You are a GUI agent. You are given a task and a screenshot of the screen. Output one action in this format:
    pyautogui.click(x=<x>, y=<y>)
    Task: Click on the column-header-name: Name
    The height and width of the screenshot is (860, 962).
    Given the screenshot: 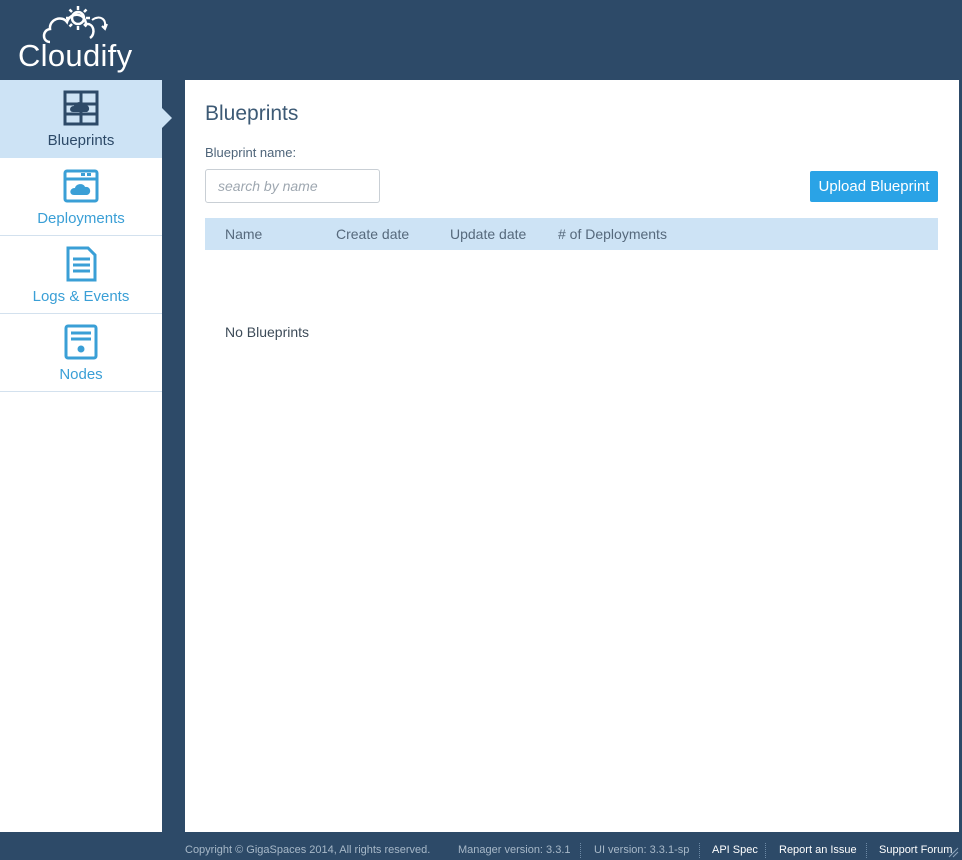 What is the action you would take?
    pyautogui.click(x=243, y=234)
    